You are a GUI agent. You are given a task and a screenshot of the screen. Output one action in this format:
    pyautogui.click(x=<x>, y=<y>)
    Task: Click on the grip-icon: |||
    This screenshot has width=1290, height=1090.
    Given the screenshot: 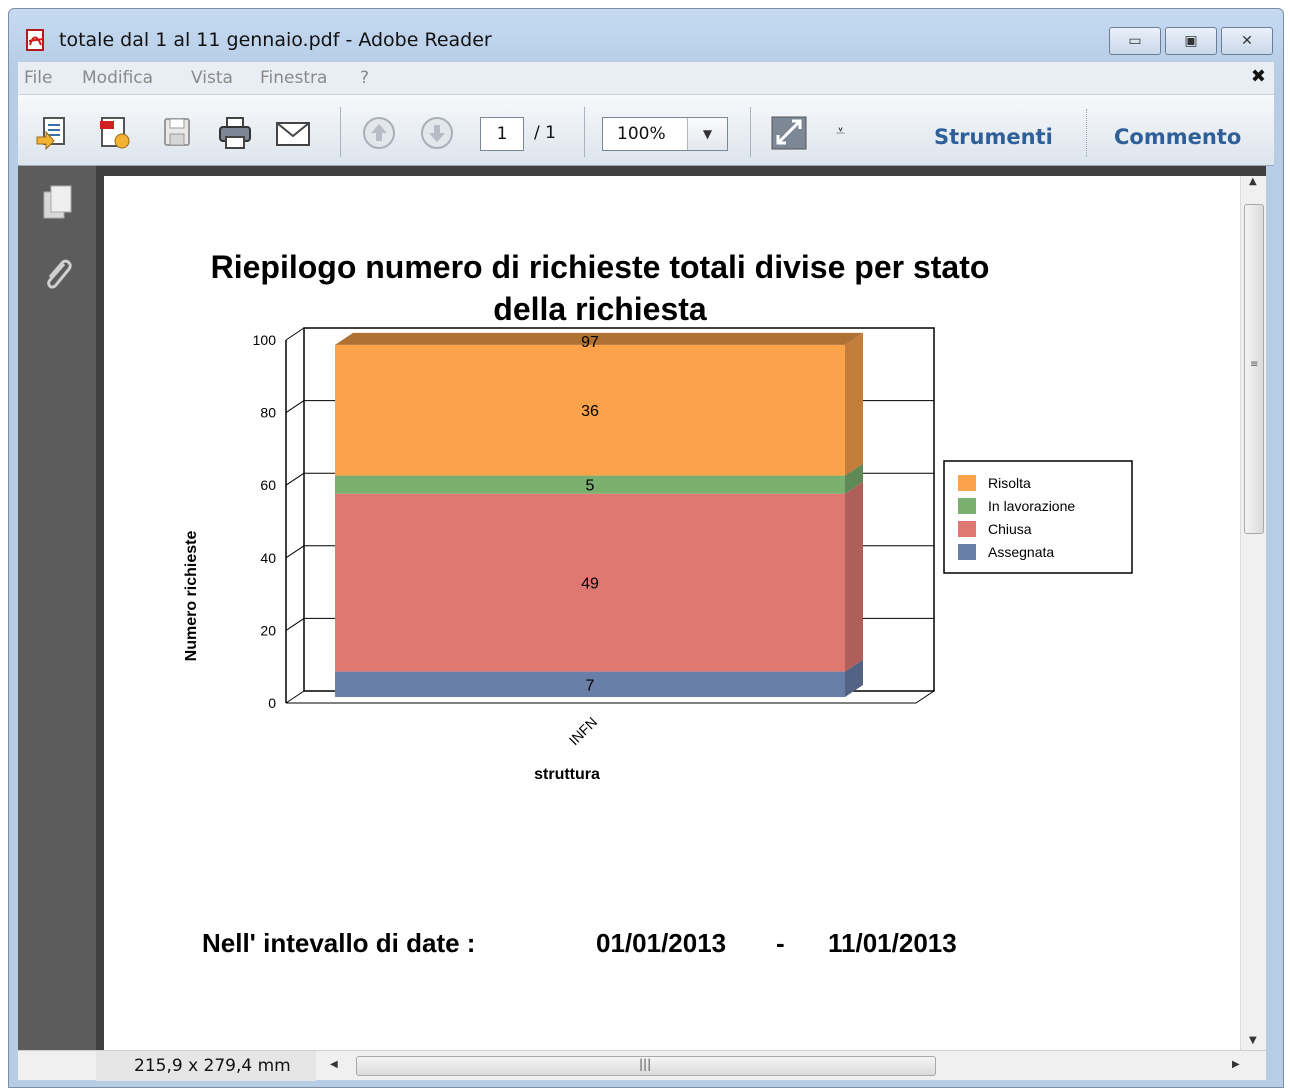 What is the action you would take?
    pyautogui.click(x=645, y=1064)
    